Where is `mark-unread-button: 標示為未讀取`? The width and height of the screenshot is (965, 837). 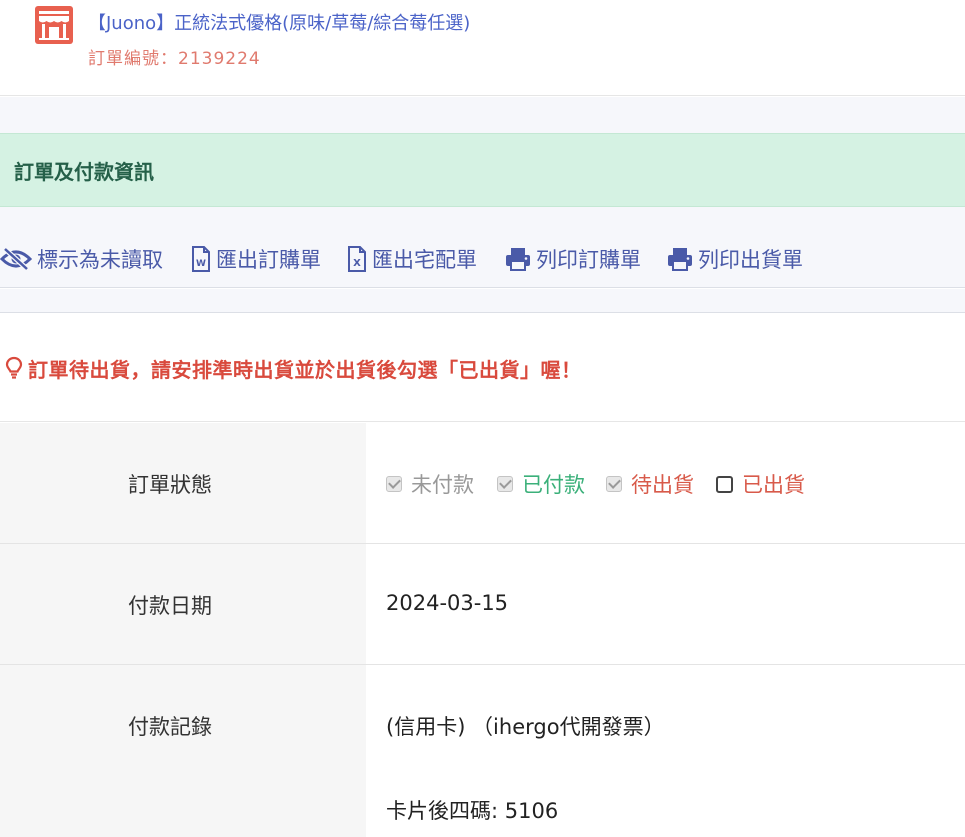 mark-unread-button: 標示為未讀取 is located at coordinates (81, 259).